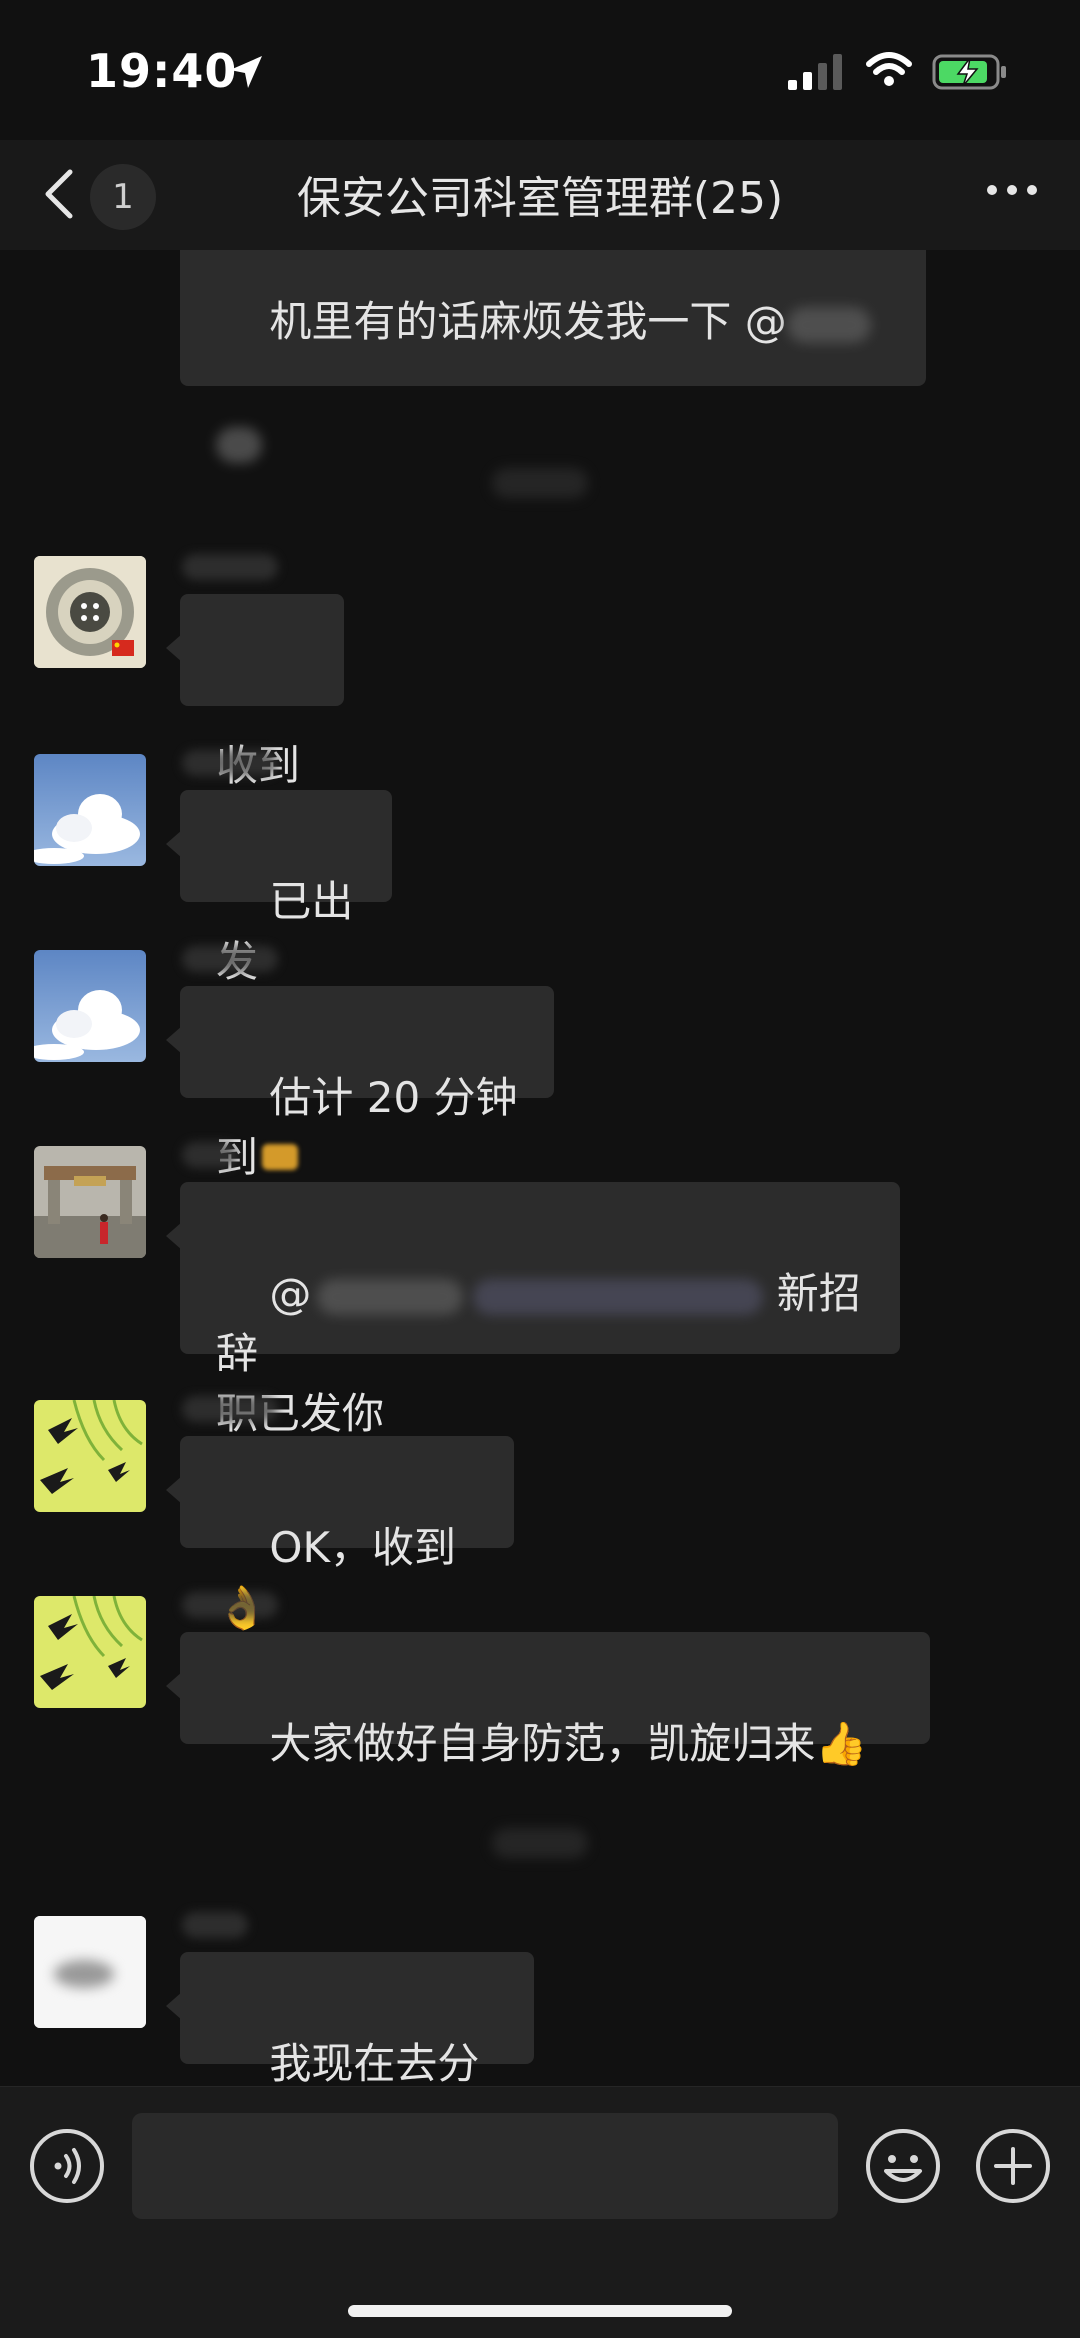 The width and height of the screenshot is (1080, 2338). I want to click on message-bubble: 机里有的话麻烦发我一下 @, so click(553, 356).